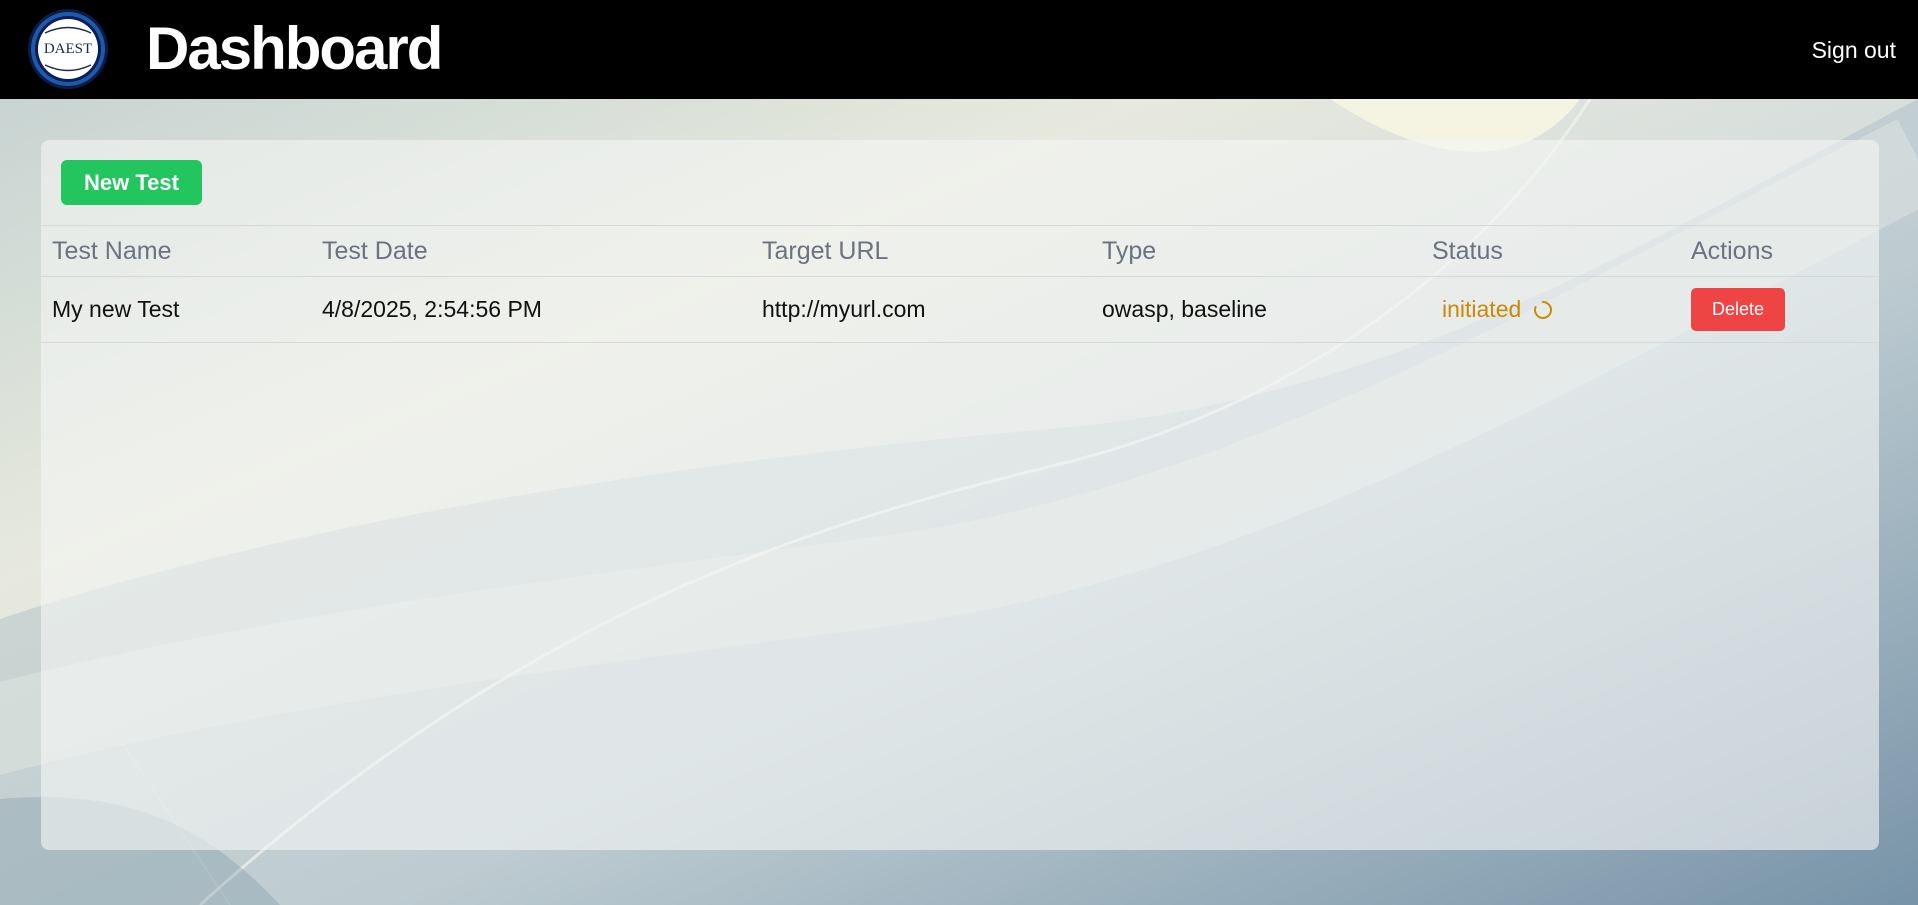 This screenshot has height=905, width=1918. I want to click on column-header-actions: Actions, so click(1732, 250).